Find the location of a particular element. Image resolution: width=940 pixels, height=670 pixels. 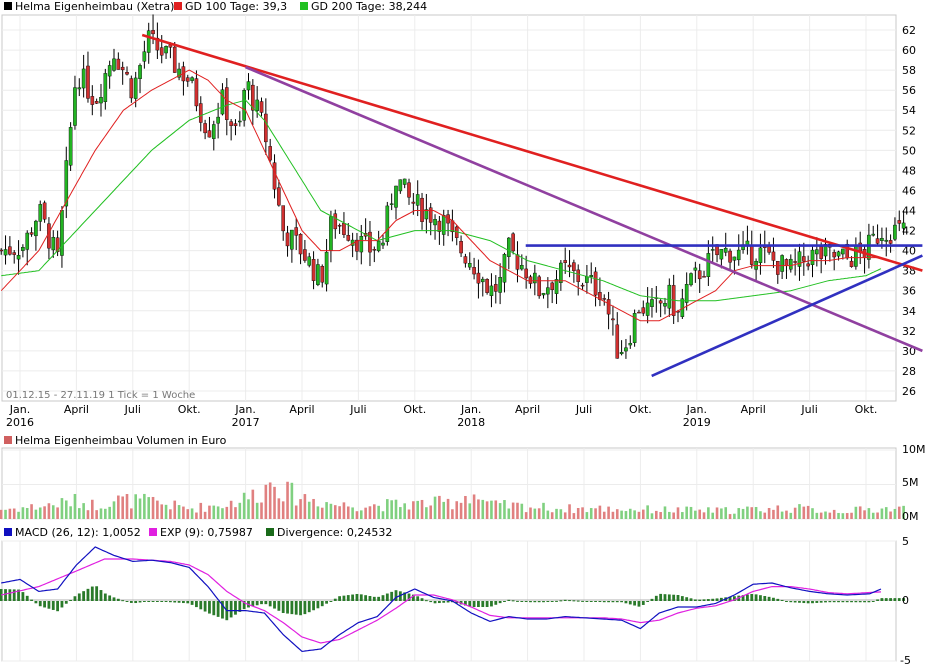

date-range-info: 01.12.15 - 27.11.19 1 Tick = 1 Woche is located at coordinates (100, 395).